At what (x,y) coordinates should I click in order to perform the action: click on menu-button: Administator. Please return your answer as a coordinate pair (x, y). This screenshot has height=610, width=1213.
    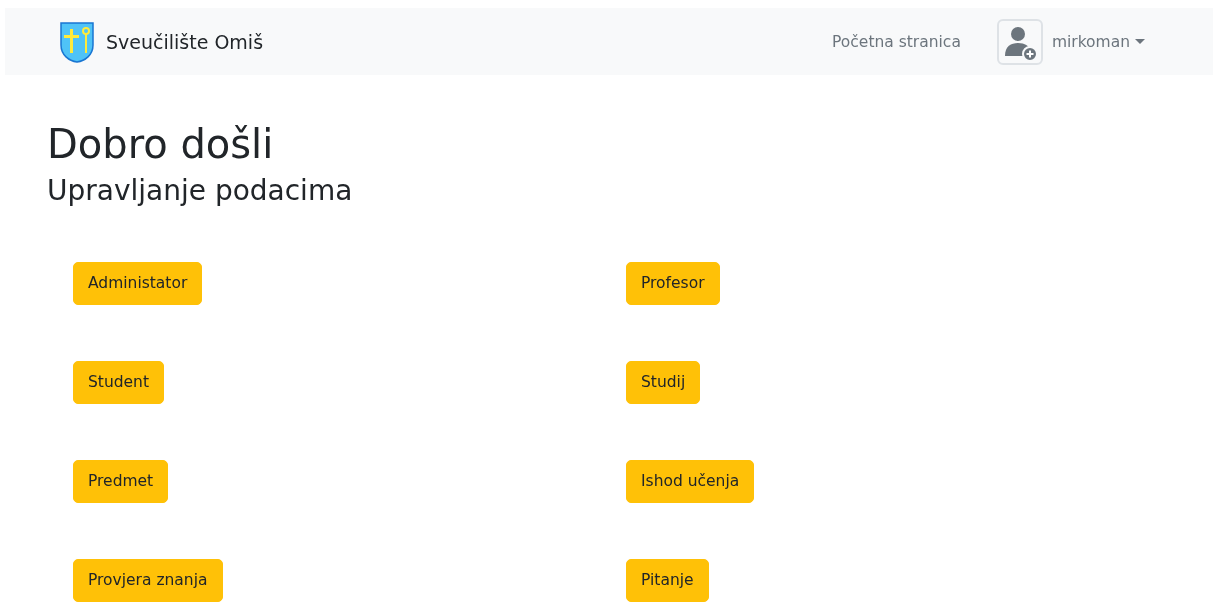
    Looking at the image, I should click on (138, 283).